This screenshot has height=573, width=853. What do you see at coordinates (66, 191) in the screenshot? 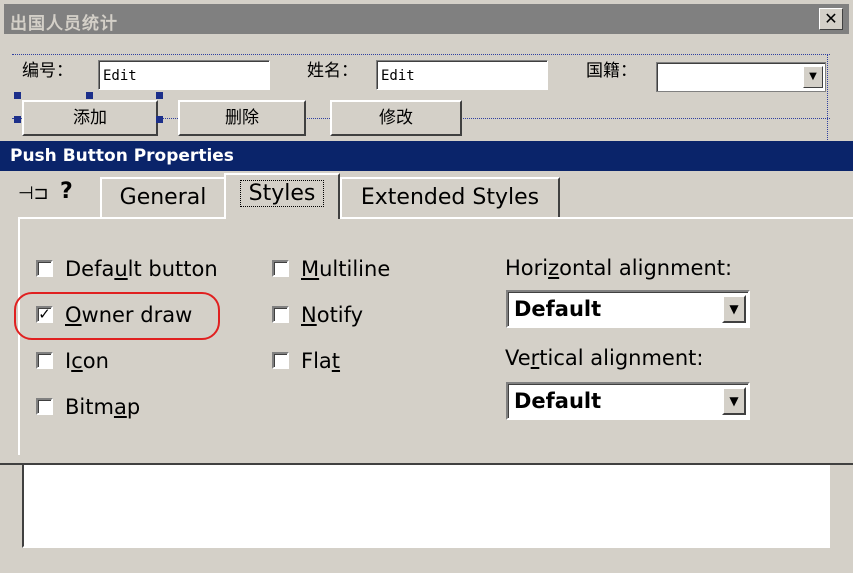
I see `help-icon: ?` at bounding box center [66, 191].